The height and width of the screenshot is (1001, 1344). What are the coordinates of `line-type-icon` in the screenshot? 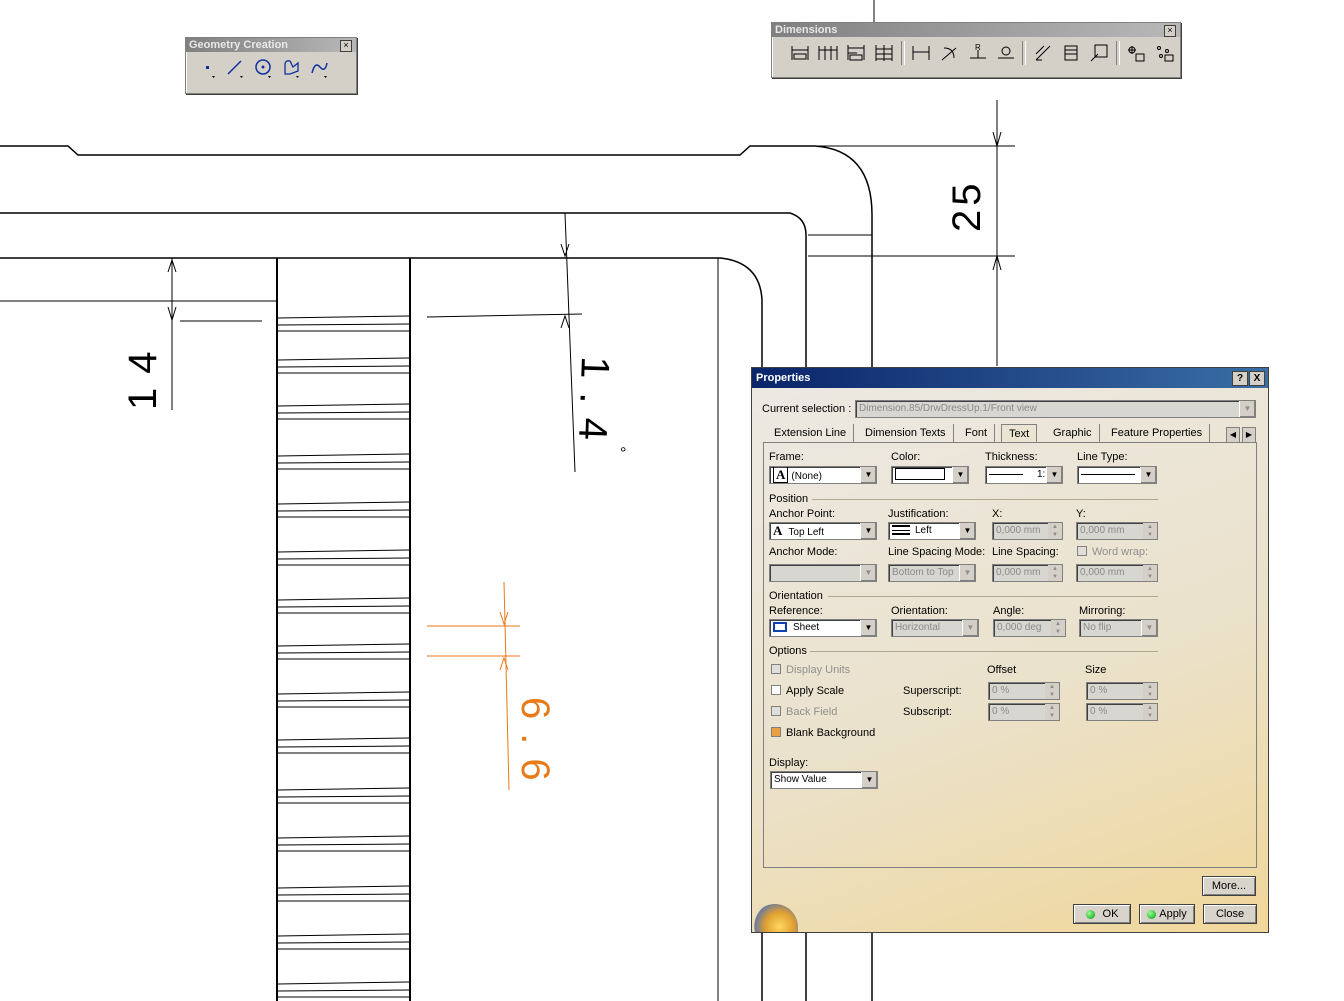 It's located at (1108, 474).